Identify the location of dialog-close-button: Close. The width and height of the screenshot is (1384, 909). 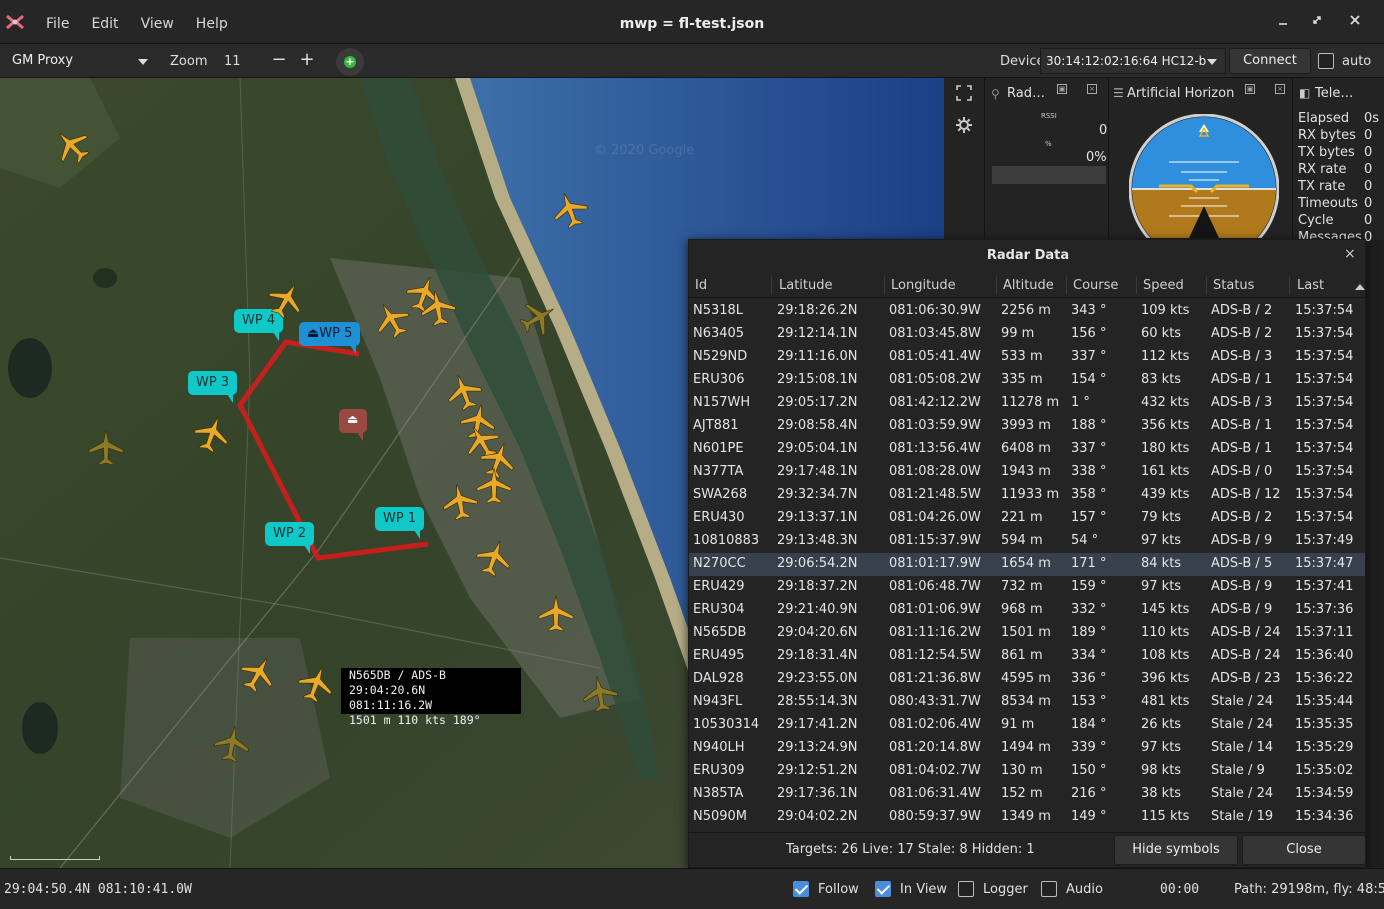
(1304, 850).